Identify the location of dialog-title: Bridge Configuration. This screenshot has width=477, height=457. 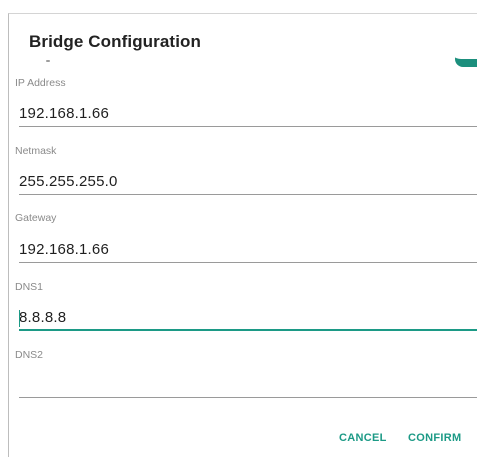
(115, 41).